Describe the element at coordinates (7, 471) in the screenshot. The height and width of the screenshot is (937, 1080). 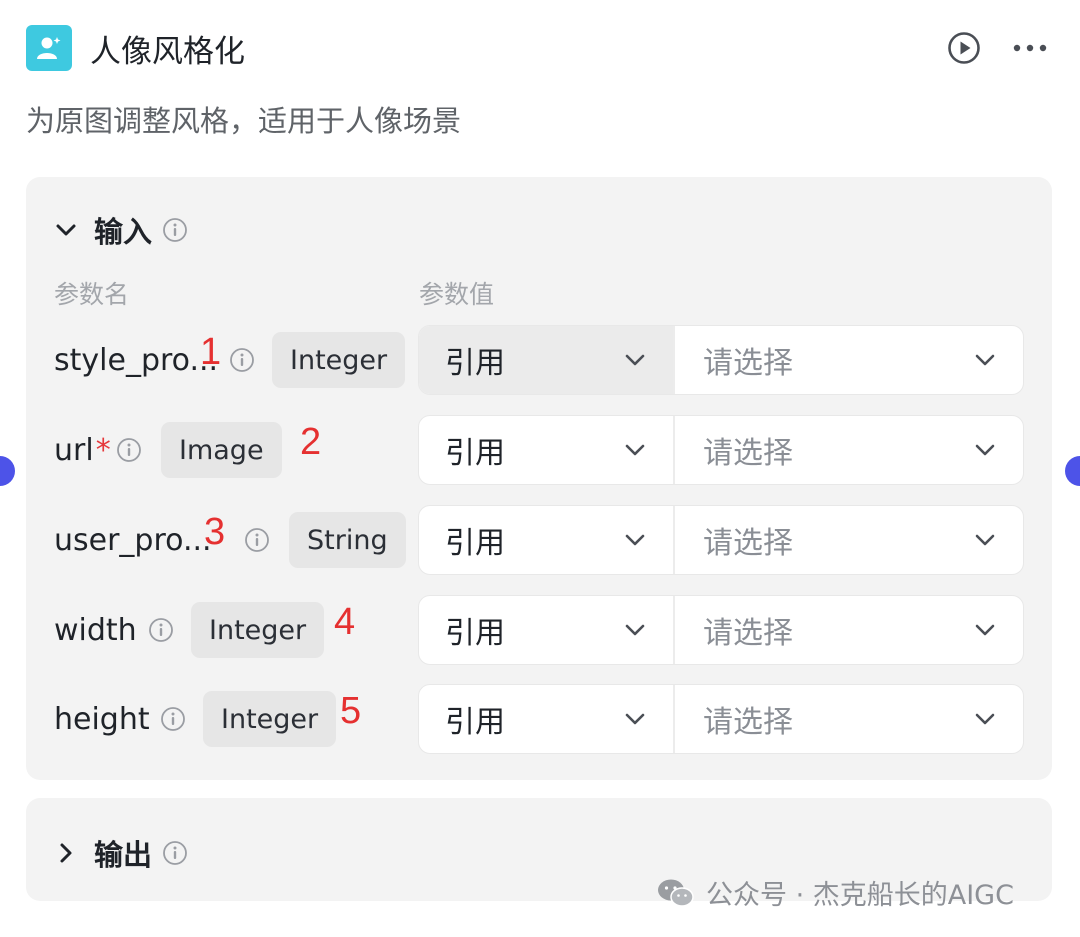
I see `input-connection-port` at that location.